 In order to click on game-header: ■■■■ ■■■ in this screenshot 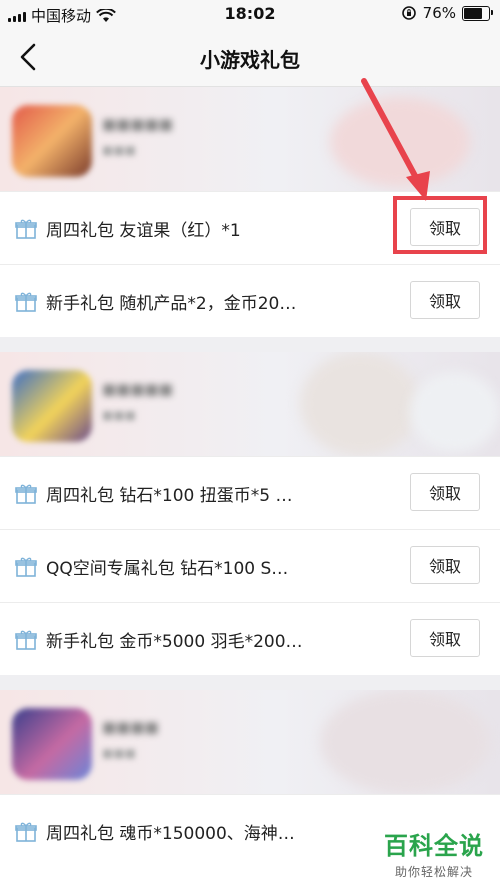, I will do `click(250, 742)`.